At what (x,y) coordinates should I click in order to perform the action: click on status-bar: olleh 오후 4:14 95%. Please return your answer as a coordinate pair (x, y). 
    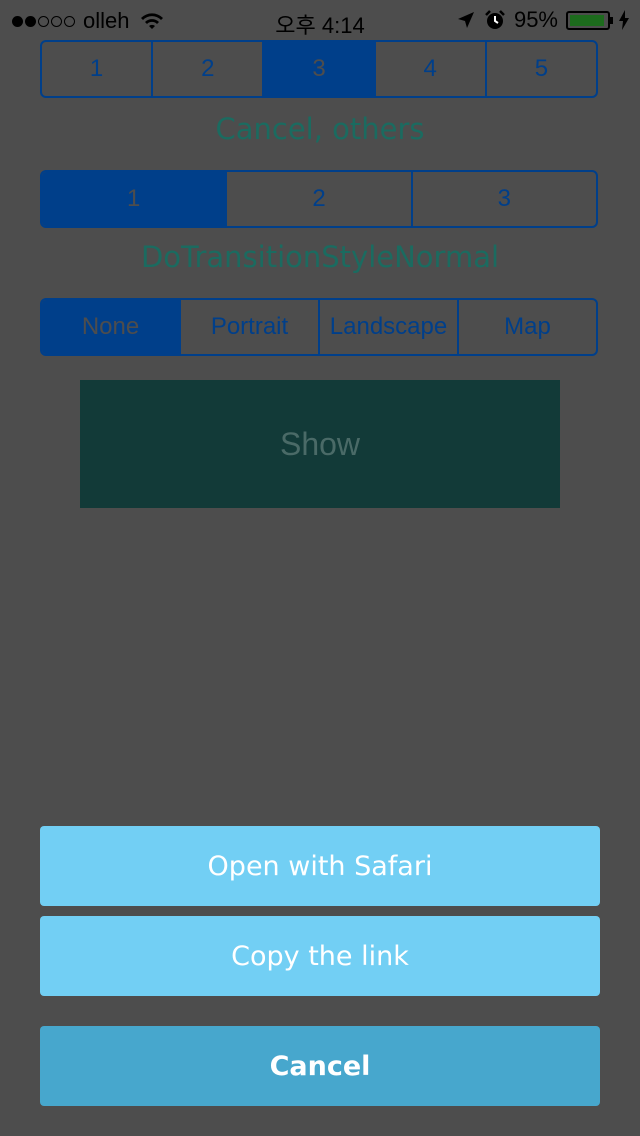
    Looking at the image, I should click on (320, 20).